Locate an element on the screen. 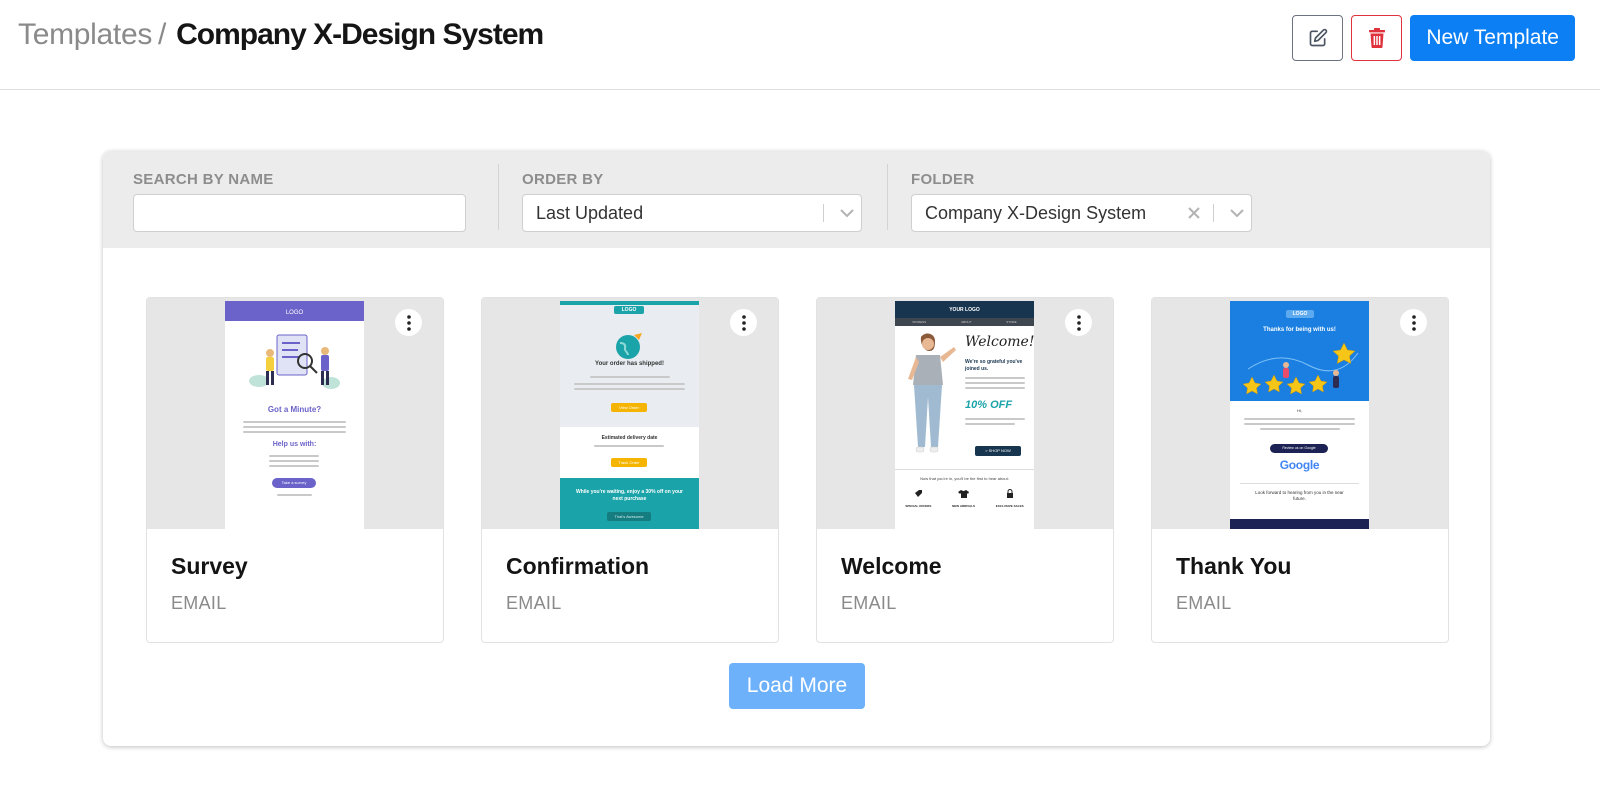 Image resolution: width=1600 pixels, height=787 pixels. breadcrumb: Templates / Company X-Design System is located at coordinates (281, 35).